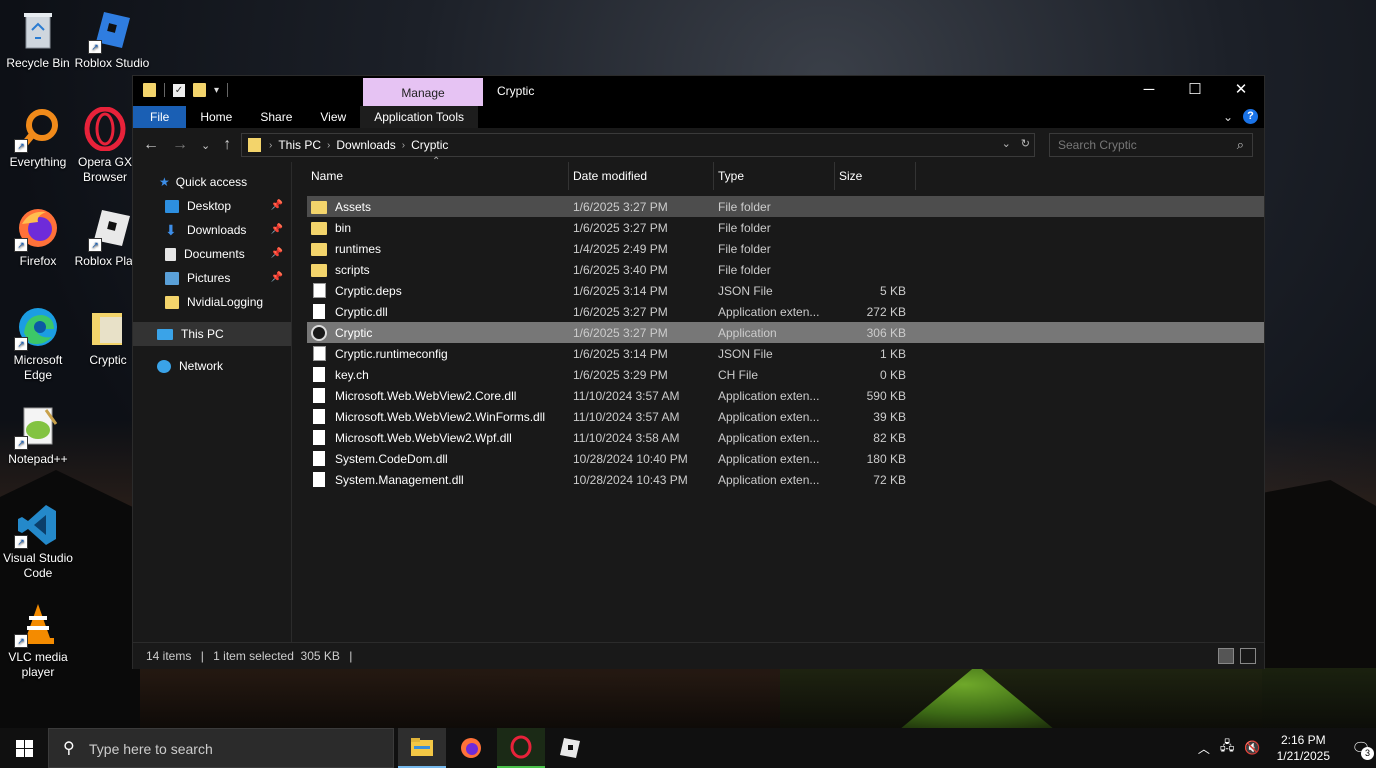 The height and width of the screenshot is (768, 1376). What do you see at coordinates (1149, 91) in the screenshot?
I see `minimize-button: ─` at bounding box center [1149, 91].